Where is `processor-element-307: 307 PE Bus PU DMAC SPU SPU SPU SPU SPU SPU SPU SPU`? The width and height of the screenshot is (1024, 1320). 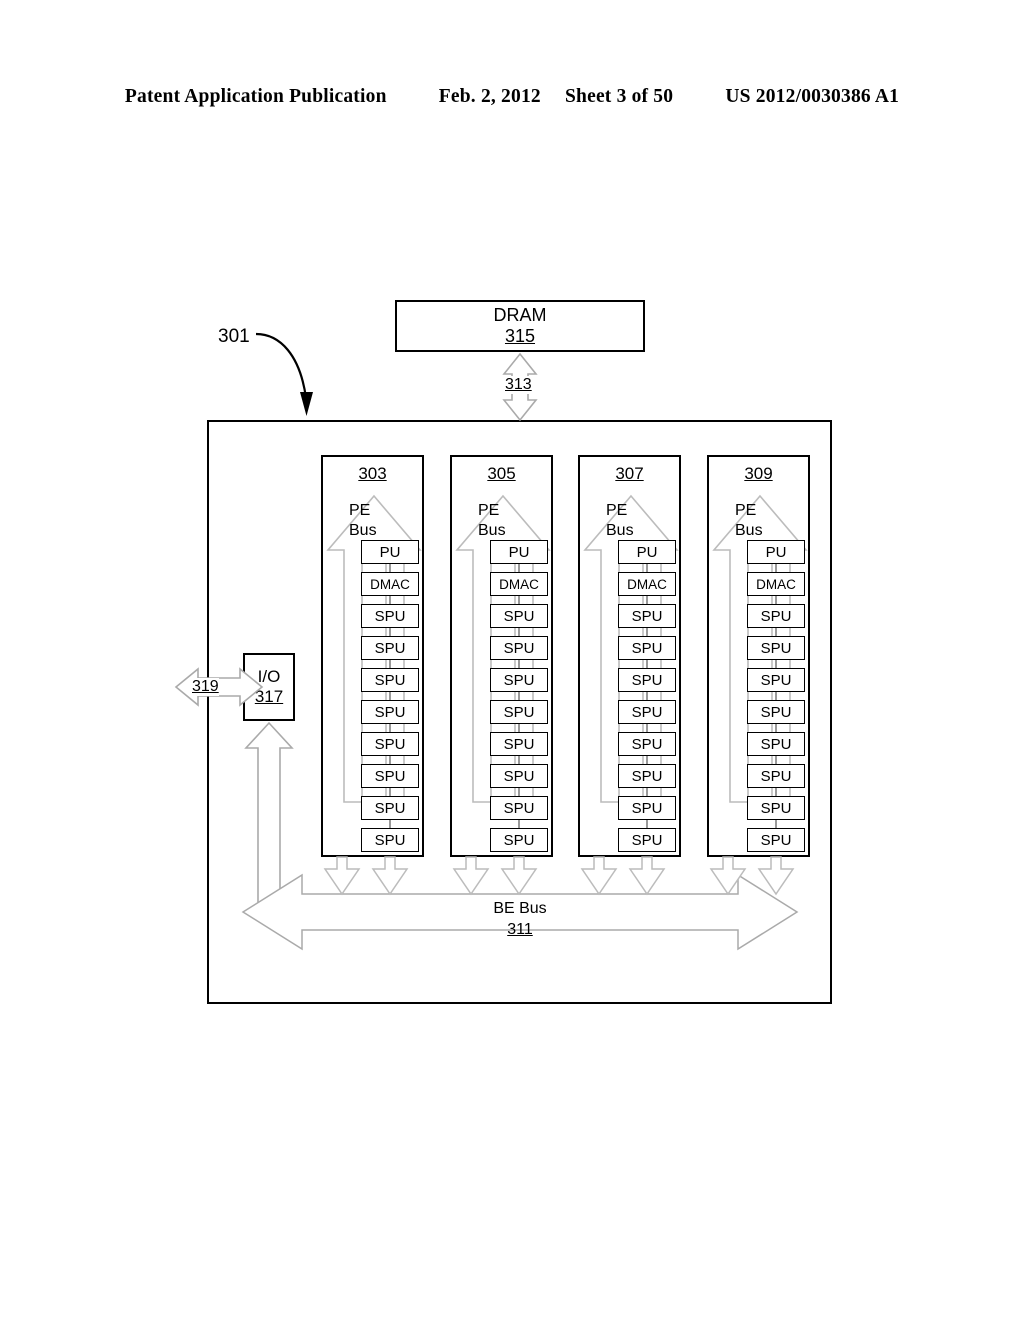
processor-element-307: 307 PE Bus PU DMAC SPU SPU SPU SPU SPU SPU SPU SPU is located at coordinates (629, 656).